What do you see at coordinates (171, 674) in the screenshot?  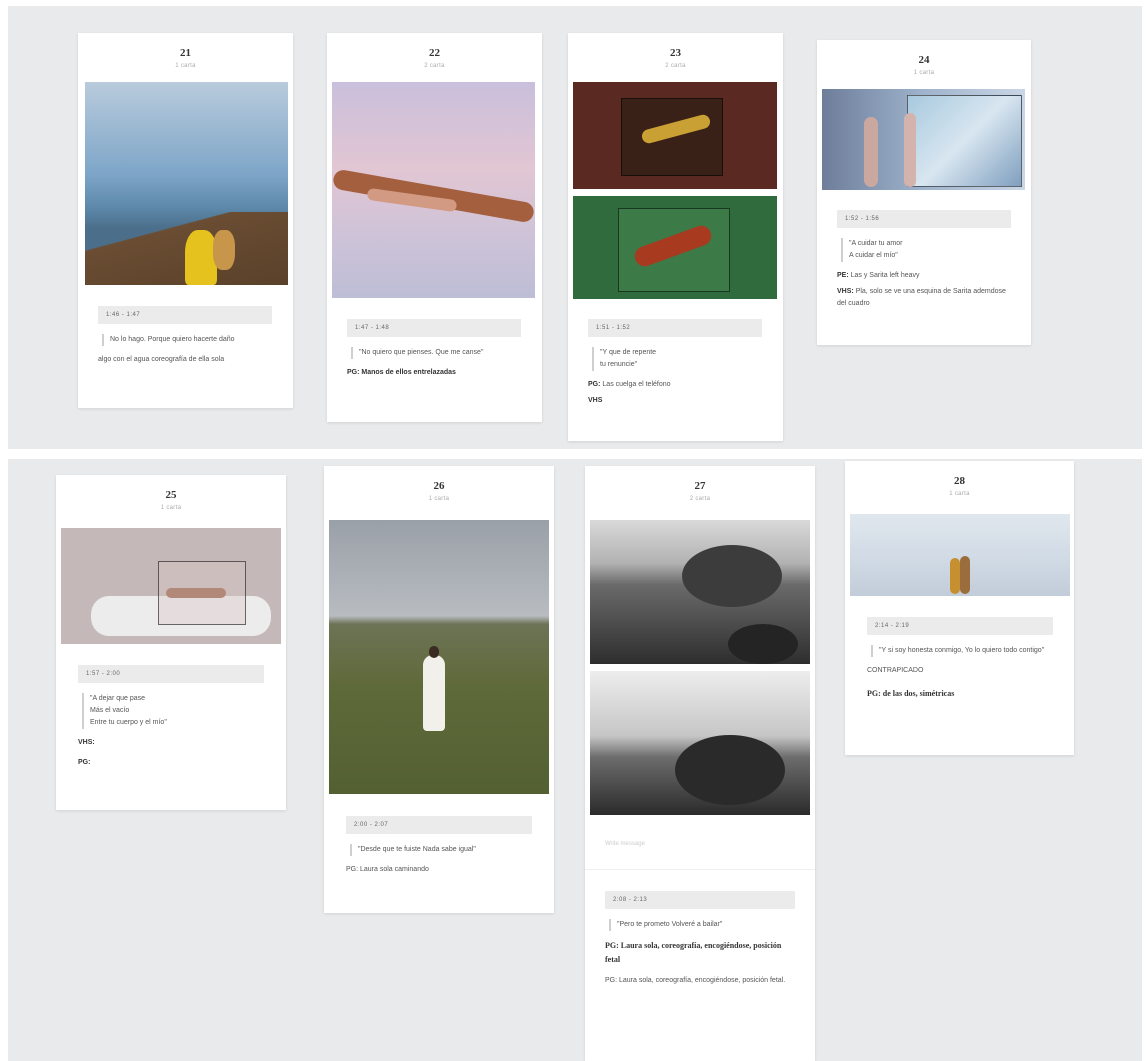 I see `timecode: 1:57 - 2:00` at bounding box center [171, 674].